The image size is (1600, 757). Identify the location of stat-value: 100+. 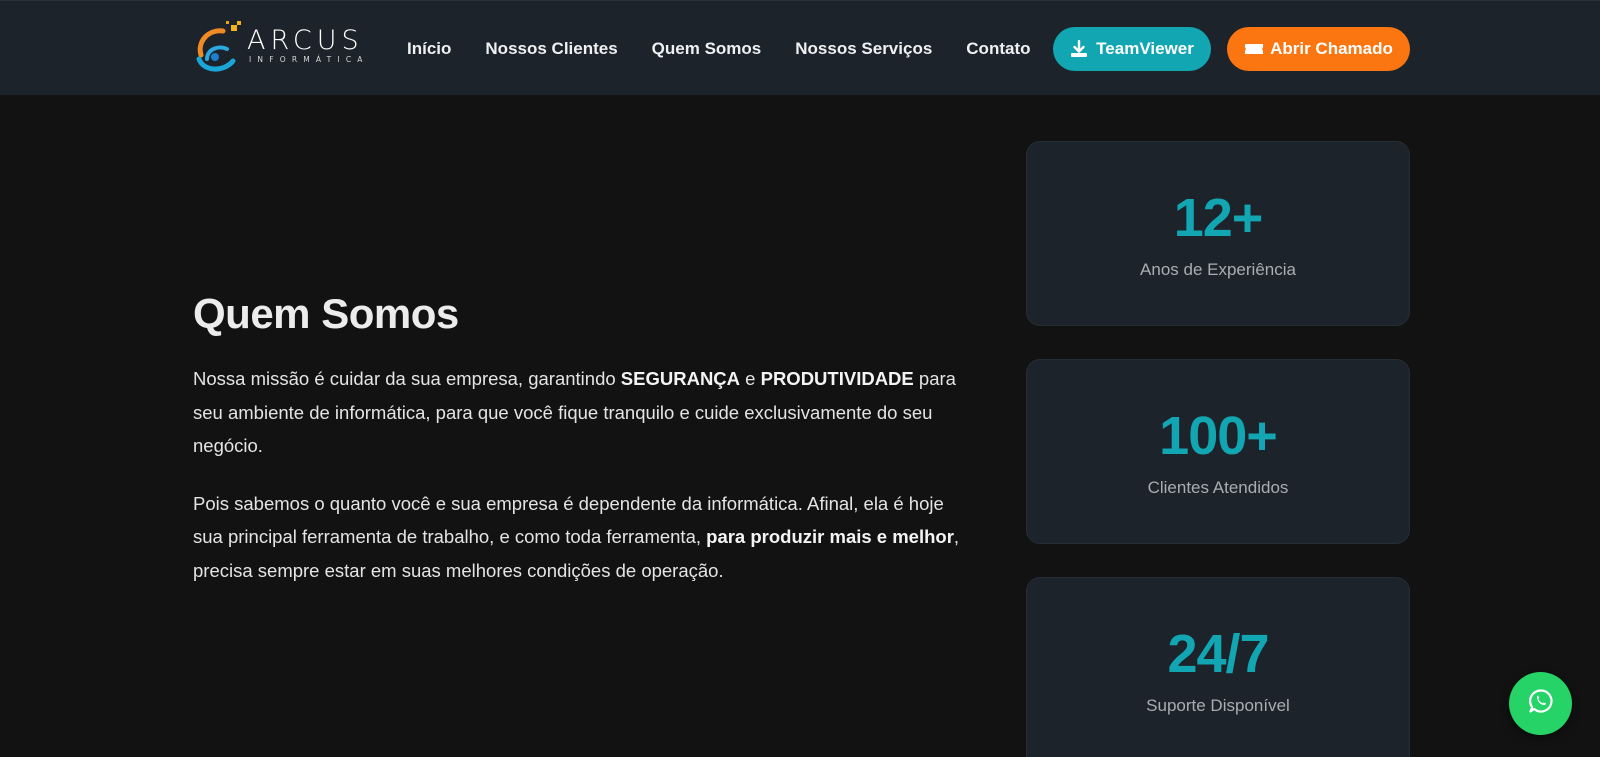
(1218, 436).